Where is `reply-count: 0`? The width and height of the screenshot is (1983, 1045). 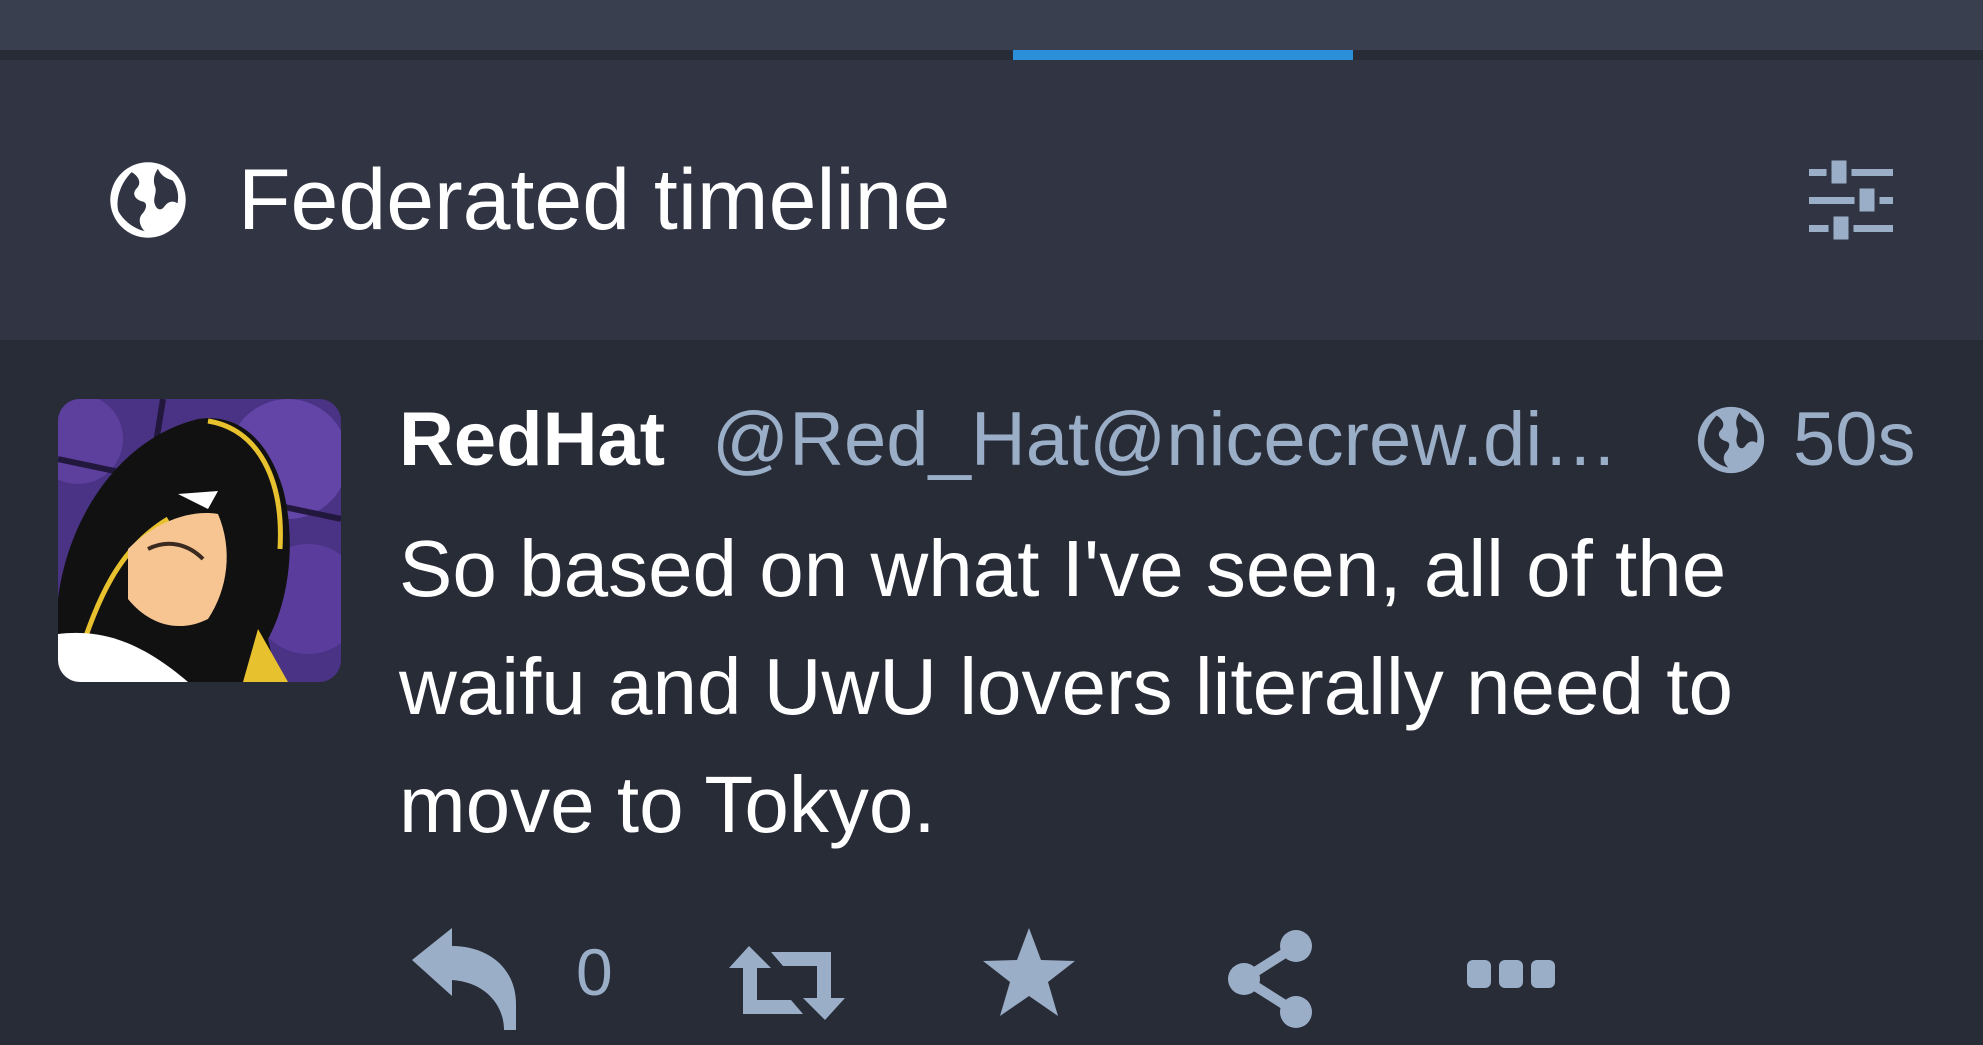 reply-count: 0 is located at coordinates (594, 972).